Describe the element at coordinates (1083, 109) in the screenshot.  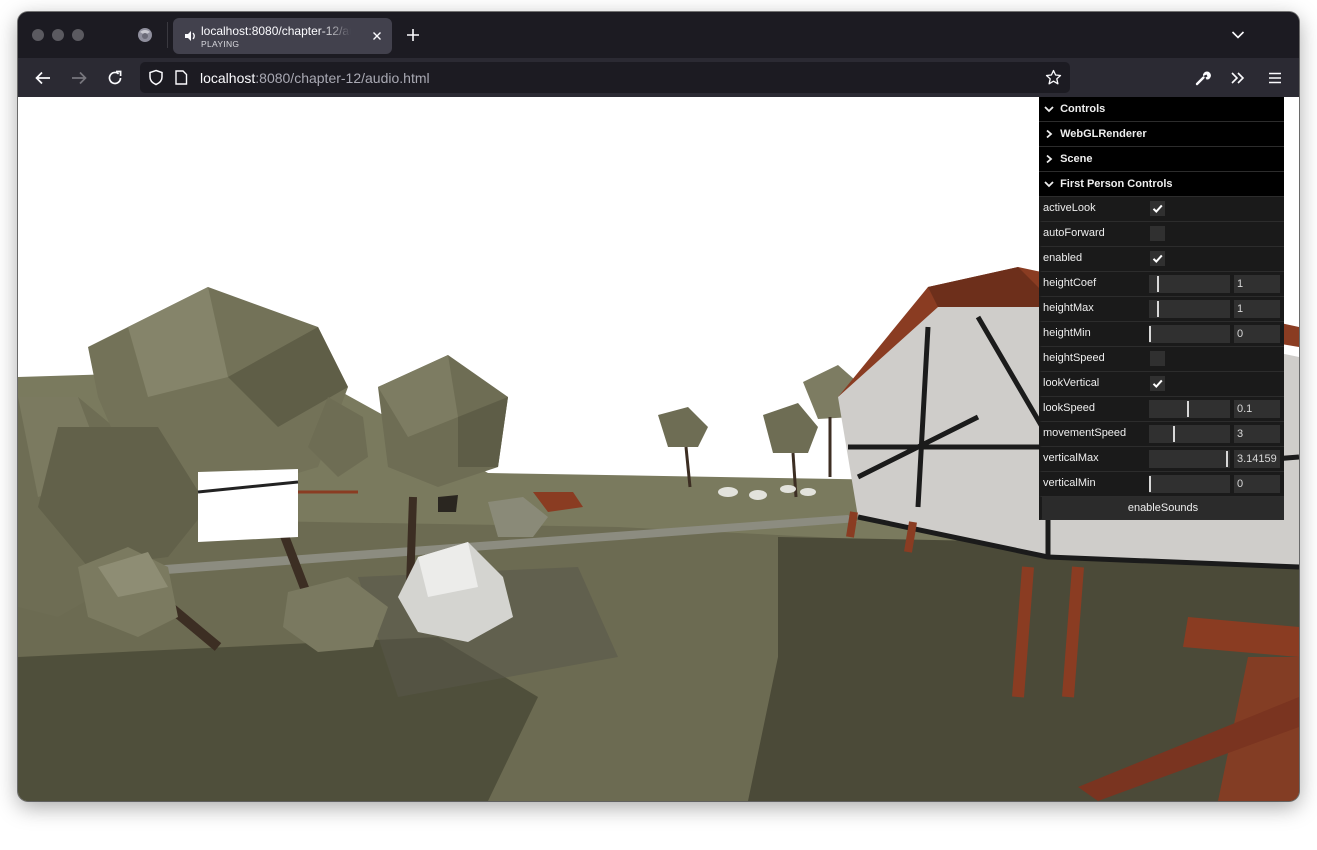
I see `folder-controls-label: Controls` at that location.